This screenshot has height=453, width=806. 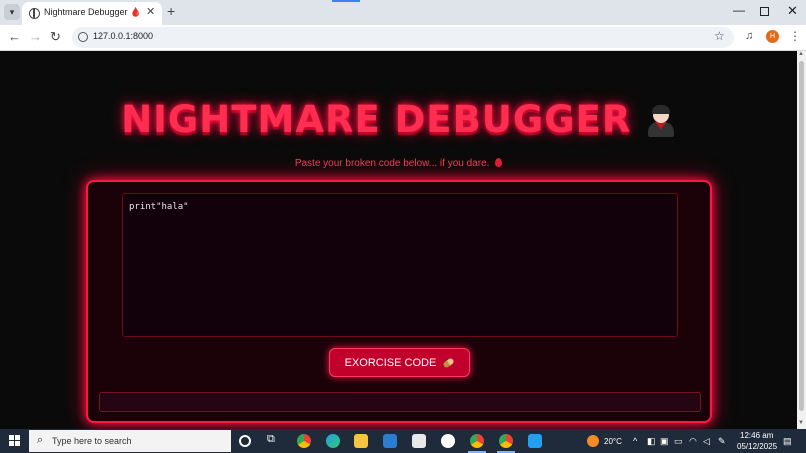 What do you see at coordinates (171, 11) in the screenshot?
I see `new-tab-icon: +` at bounding box center [171, 11].